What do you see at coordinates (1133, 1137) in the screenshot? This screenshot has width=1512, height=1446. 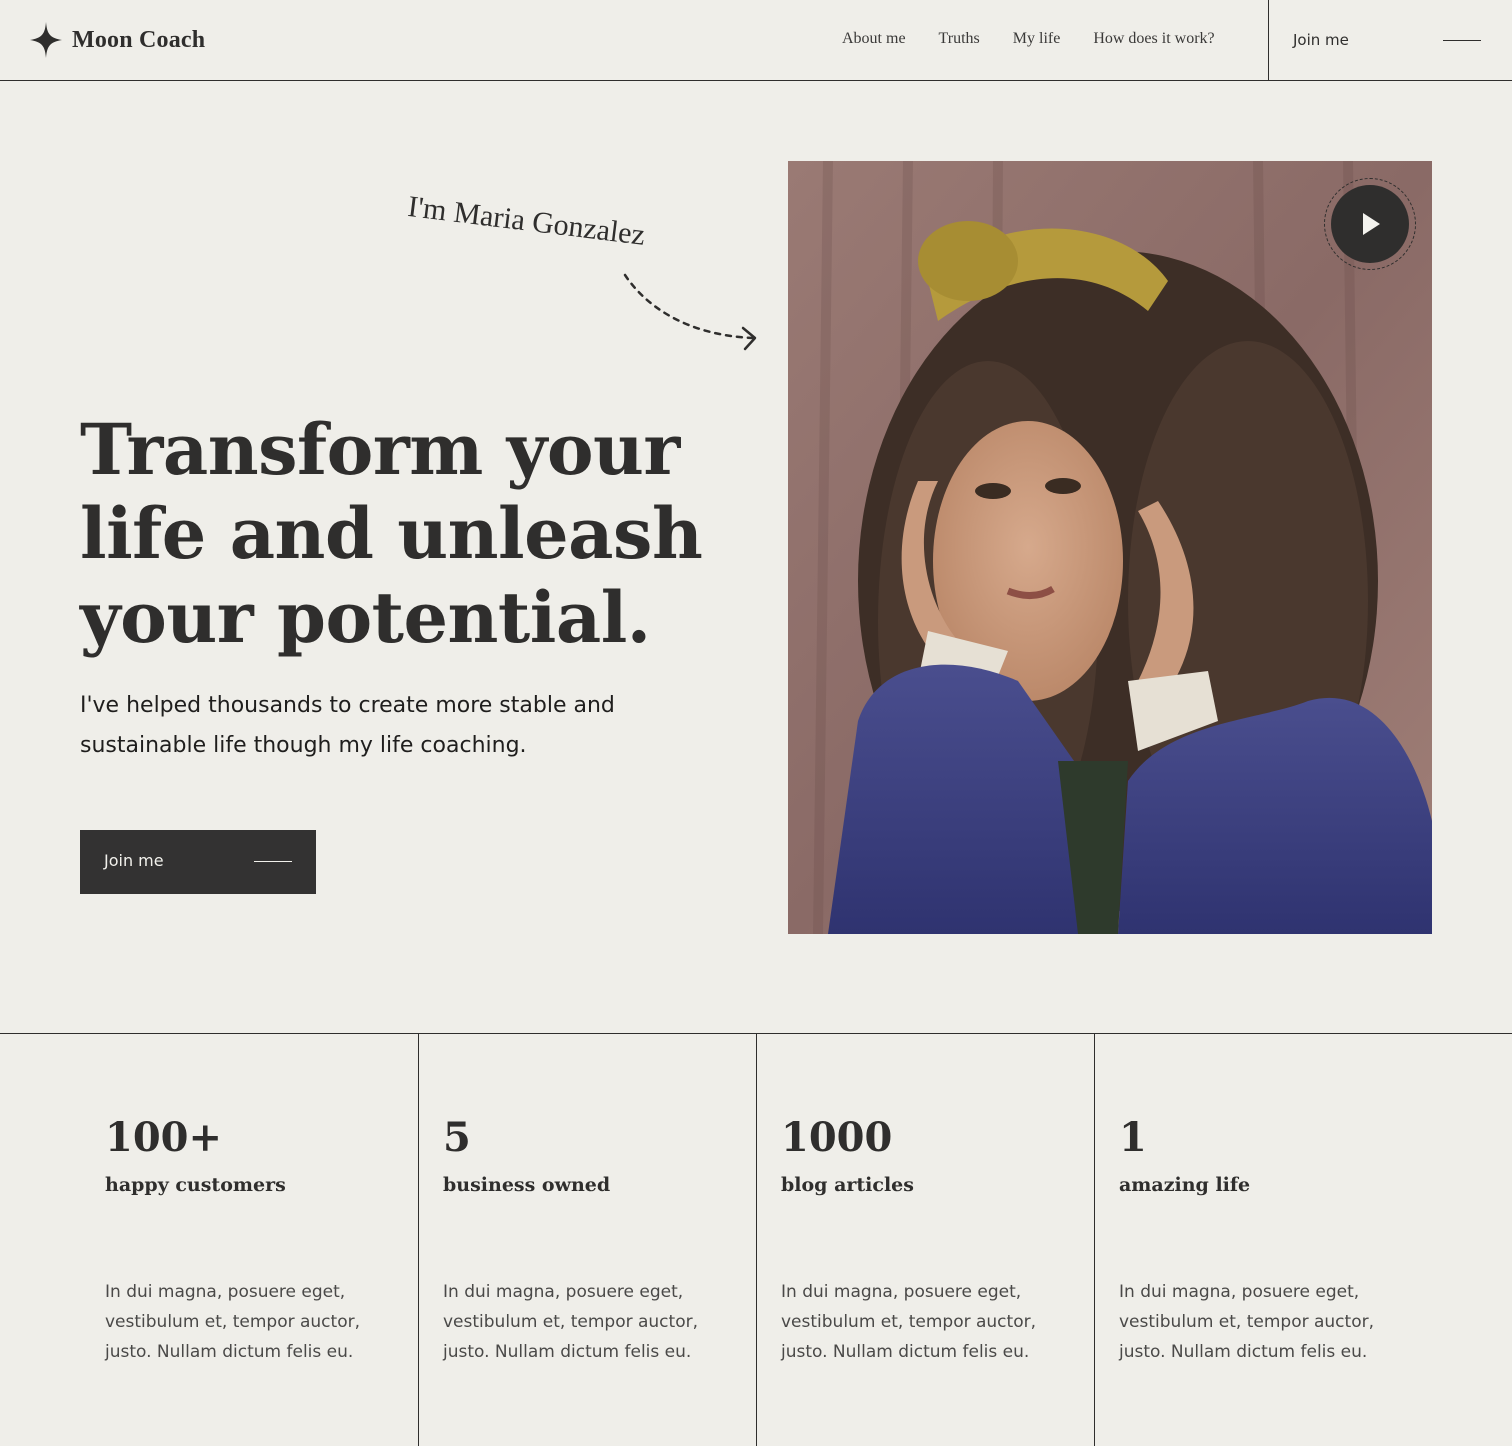 I see `stat-number: 1` at bounding box center [1133, 1137].